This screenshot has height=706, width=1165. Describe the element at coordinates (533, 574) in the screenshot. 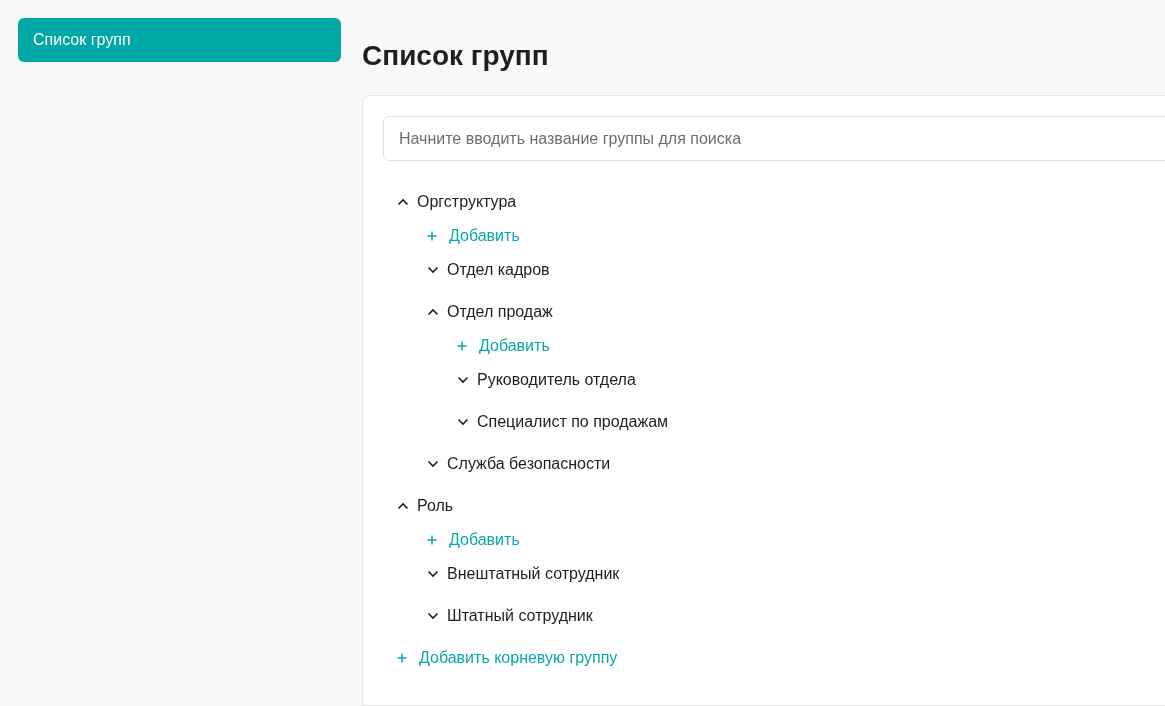

I see `group-label: Внештатный сотрудник` at that location.